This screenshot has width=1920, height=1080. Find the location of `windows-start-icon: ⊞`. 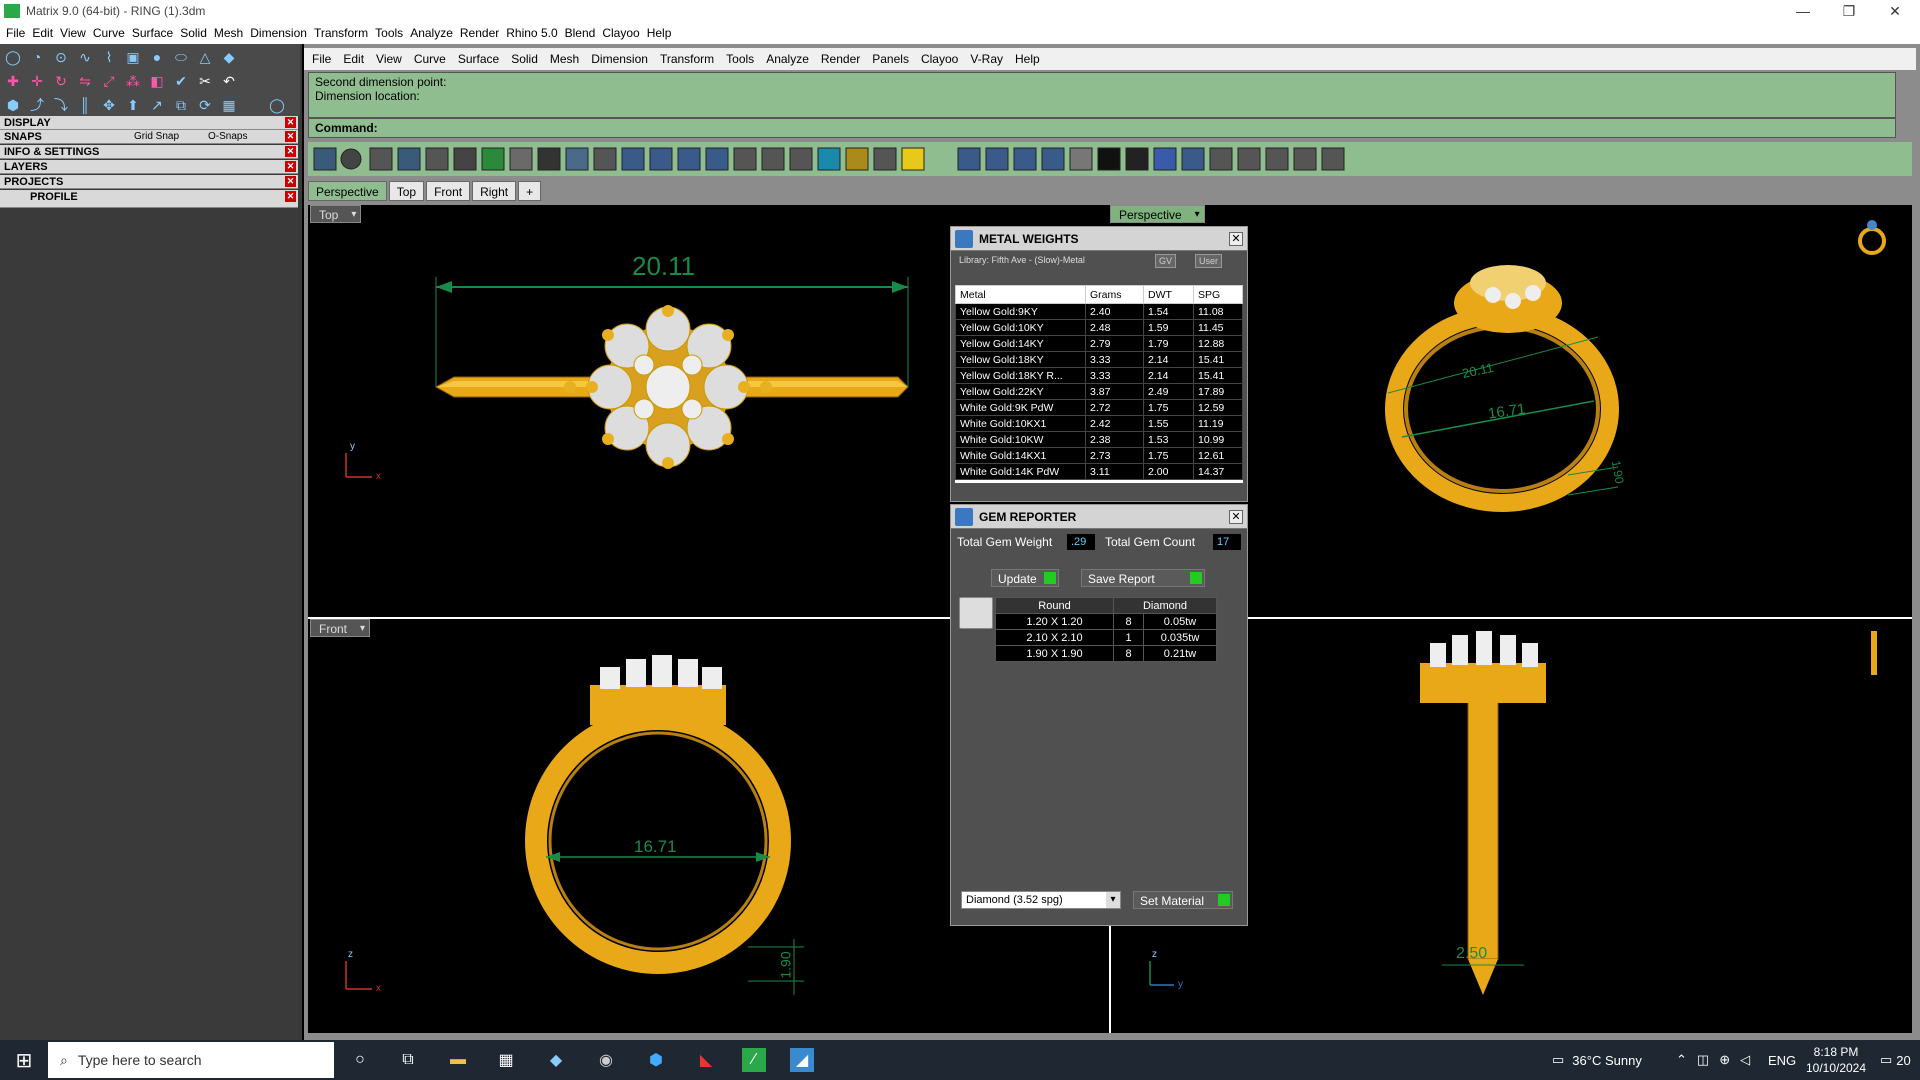

windows-start-icon: ⊞ is located at coordinates (24, 1060).